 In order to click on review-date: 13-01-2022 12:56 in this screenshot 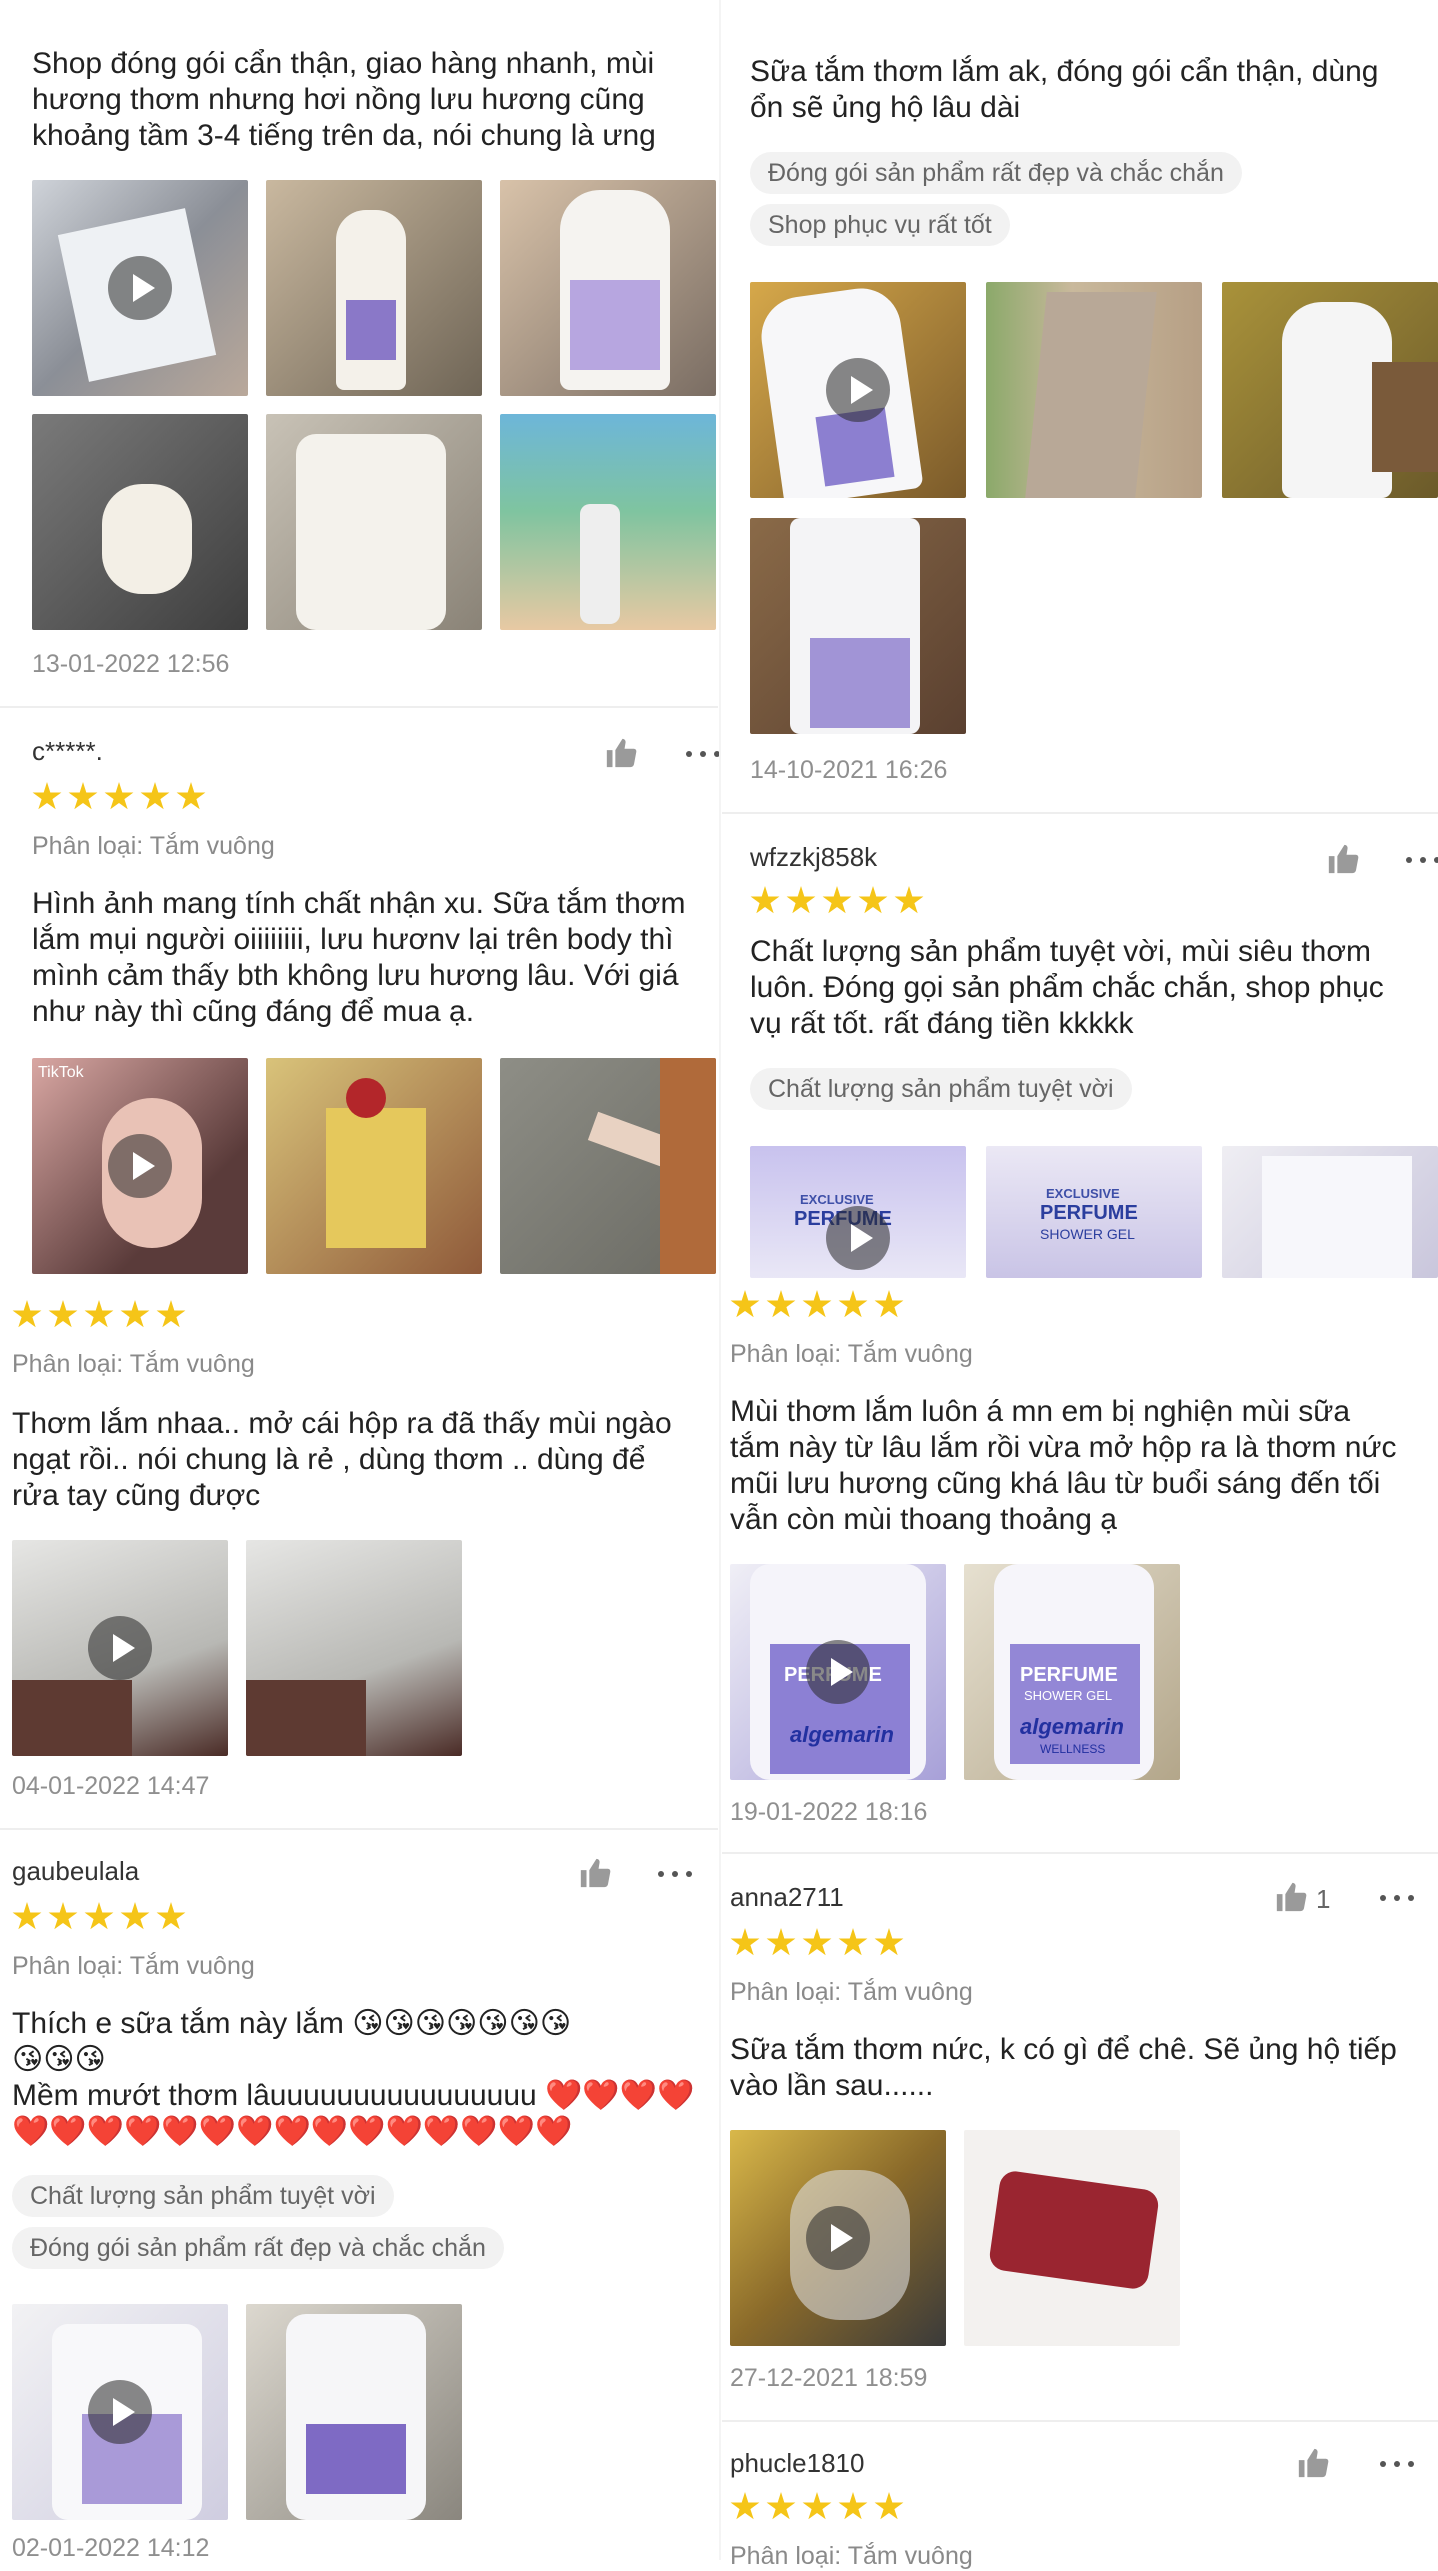, I will do `click(131, 664)`.